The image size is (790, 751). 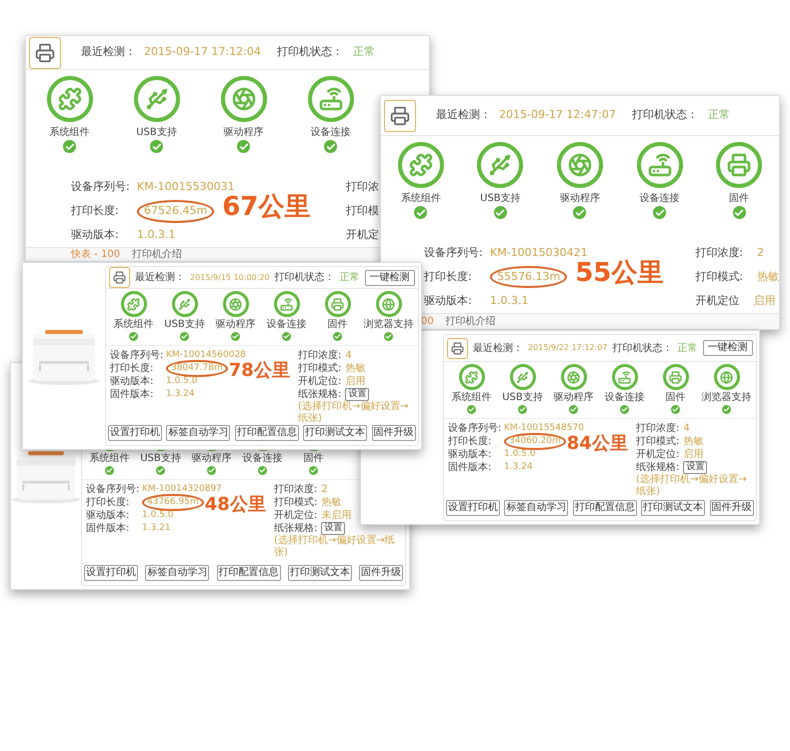 I want to click on circled-length-value: 43766.95m, so click(x=173, y=503).